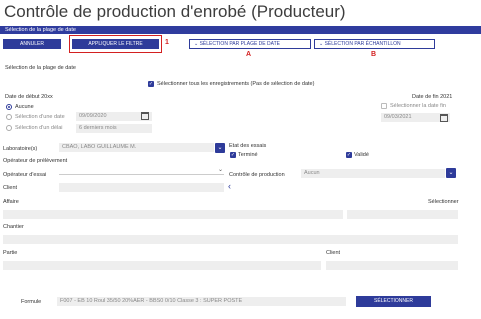  What do you see at coordinates (373, 173) in the screenshot?
I see `production-control-select: Aucun` at bounding box center [373, 173].